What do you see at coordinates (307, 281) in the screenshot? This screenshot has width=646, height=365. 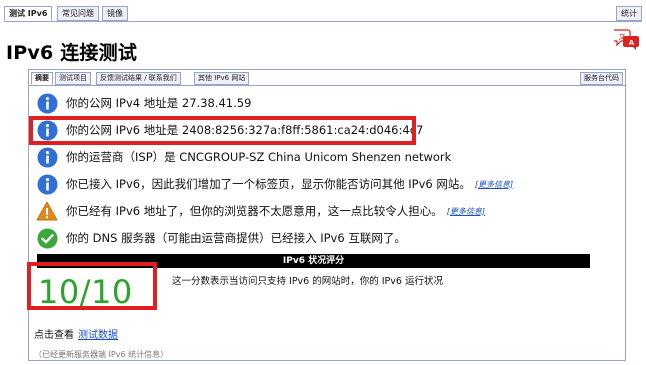 I see `score-description: 这一分数表示当访问只支持 IPv6 的网站时，你的 IPv6 运行状况` at bounding box center [307, 281].